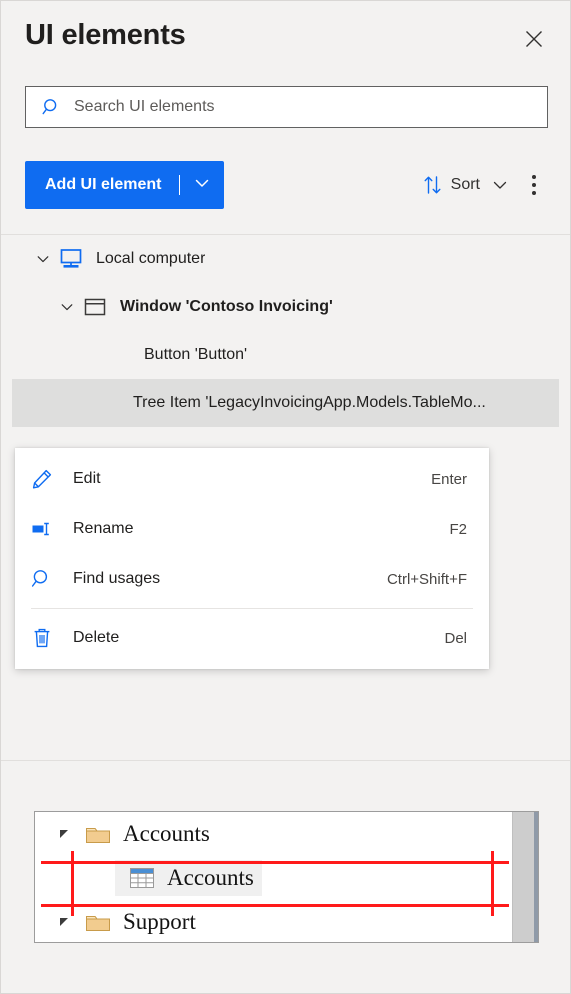 This screenshot has height=994, width=571. I want to click on context-menu-label: Delete, so click(96, 637).